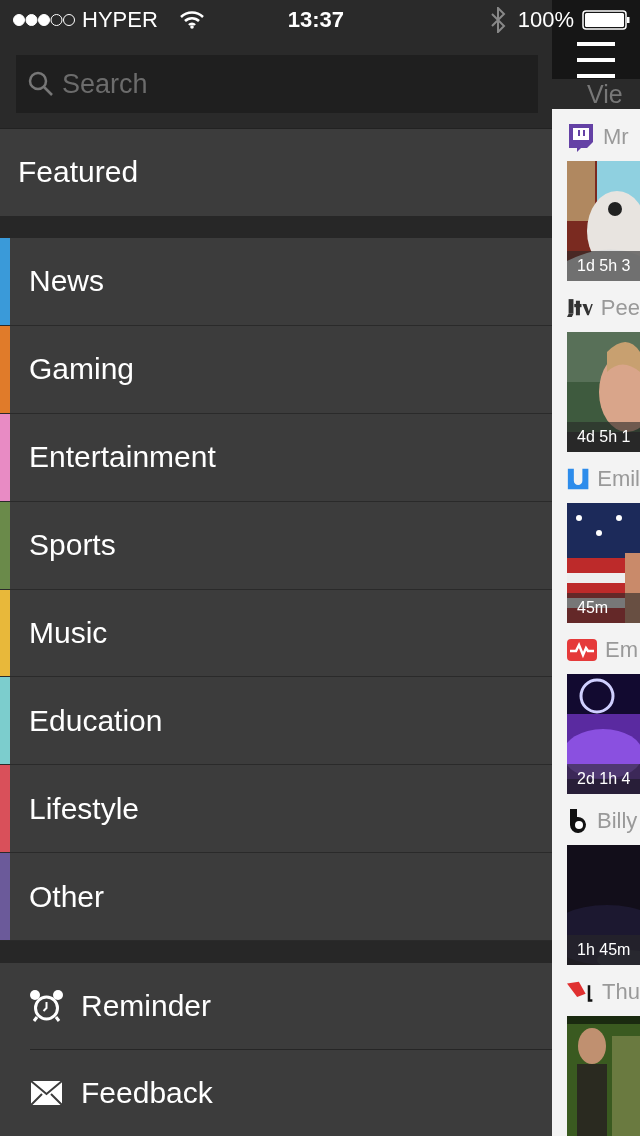  Describe the element at coordinates (41, 84) in the screenshot. I see `search-icon` at that location.